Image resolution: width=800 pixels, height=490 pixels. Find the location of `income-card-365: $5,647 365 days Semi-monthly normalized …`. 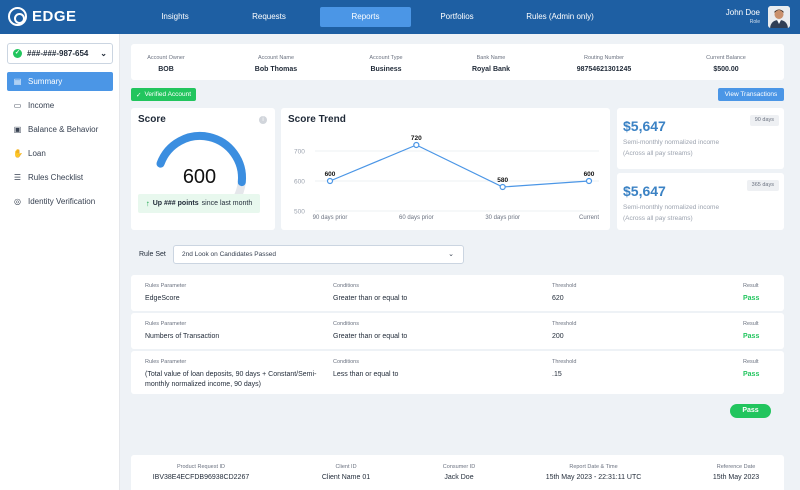

income-card-365: $5,647 365 days Semi-monthly normalized … is located at coordinates (700, 201).